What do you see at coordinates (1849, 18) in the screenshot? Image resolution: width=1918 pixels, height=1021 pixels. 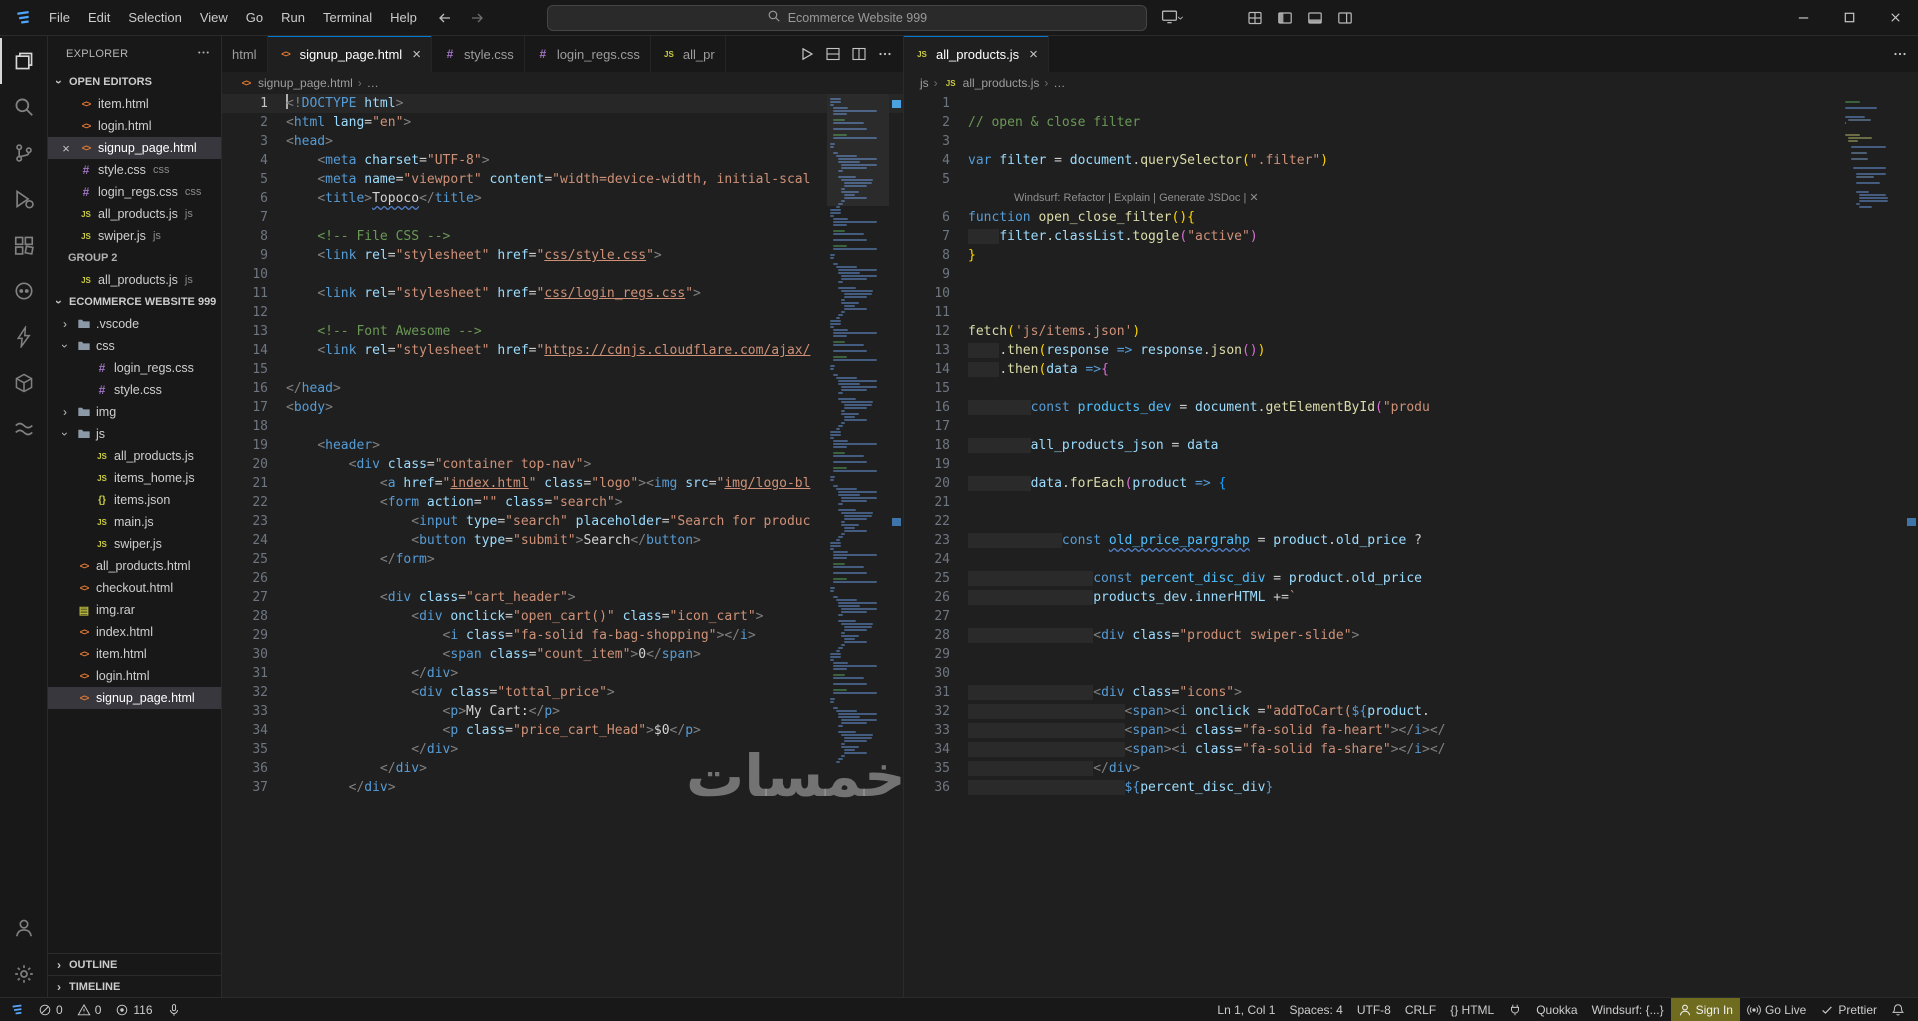 I see `maximize-button` at bounding box center [1849, 18].